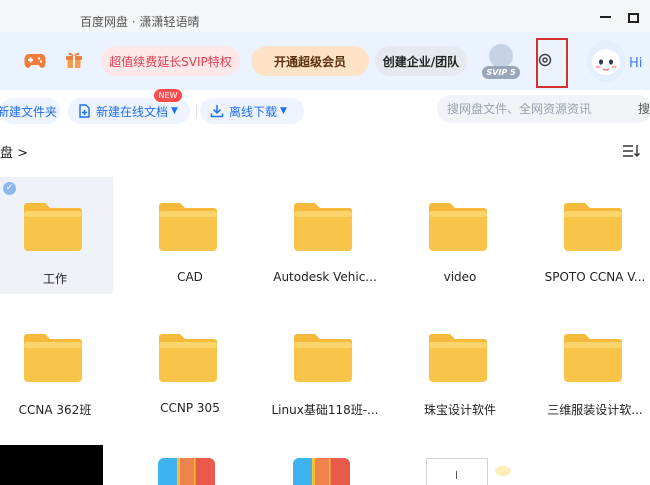  What do you see at coordinates (217, 111) in the screenshot?
I see `download-icon` at bounding box center [217, 111].